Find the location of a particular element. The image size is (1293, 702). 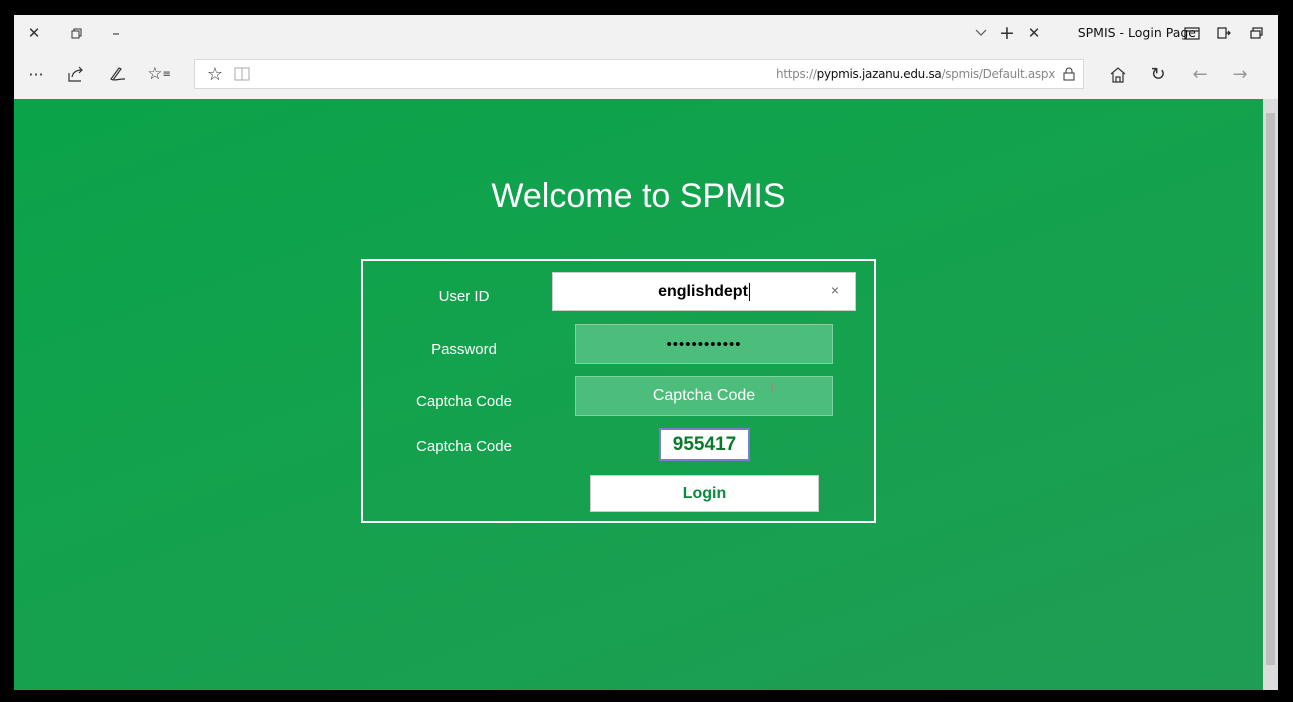

tab-title: SPMIS - Login Page is located at coordinates (1137, 32).